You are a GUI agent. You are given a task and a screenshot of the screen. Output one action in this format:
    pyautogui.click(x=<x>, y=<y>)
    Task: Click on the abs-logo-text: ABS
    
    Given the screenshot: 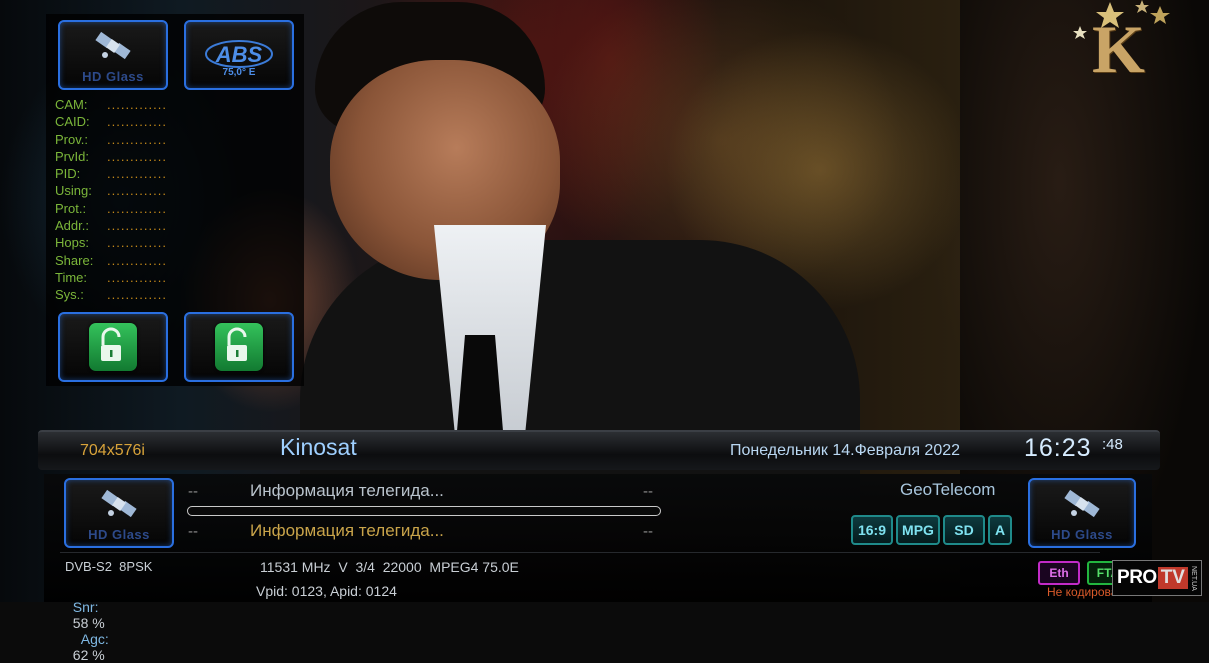 What is the action you would take?
    pyautogui.click(x=239, y=54)
    